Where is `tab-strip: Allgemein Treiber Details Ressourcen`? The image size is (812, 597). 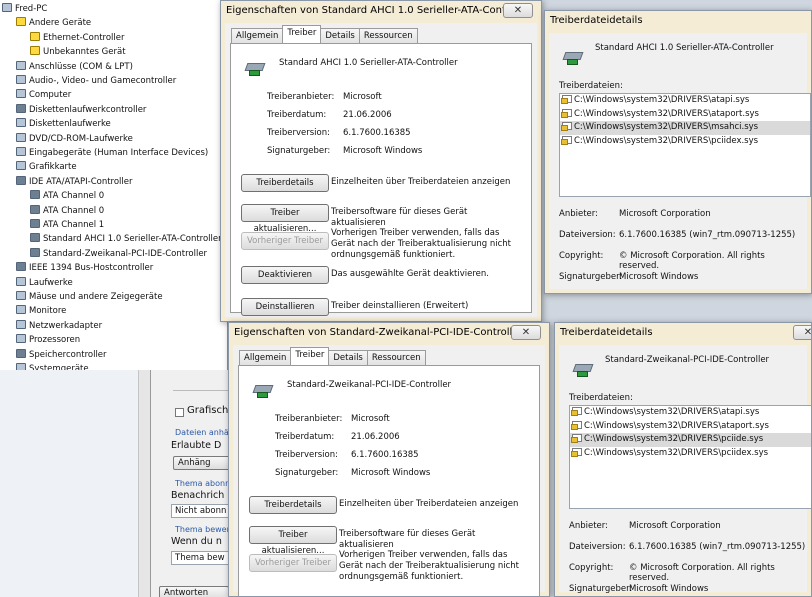 tab-strip: Allgemein Treiber Details Ressourcen is located at coordinates (324, 34).